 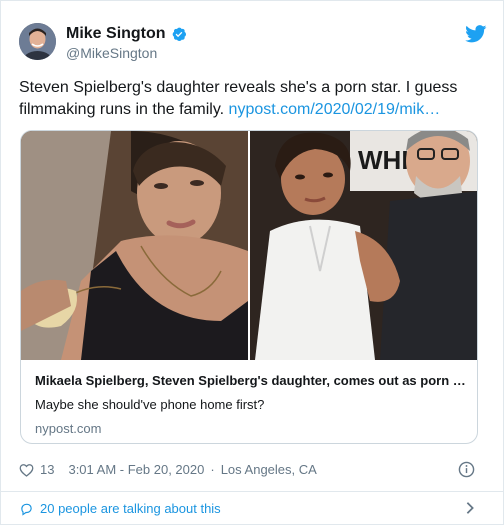 I want to click on divider, so click(x=252, y=491).